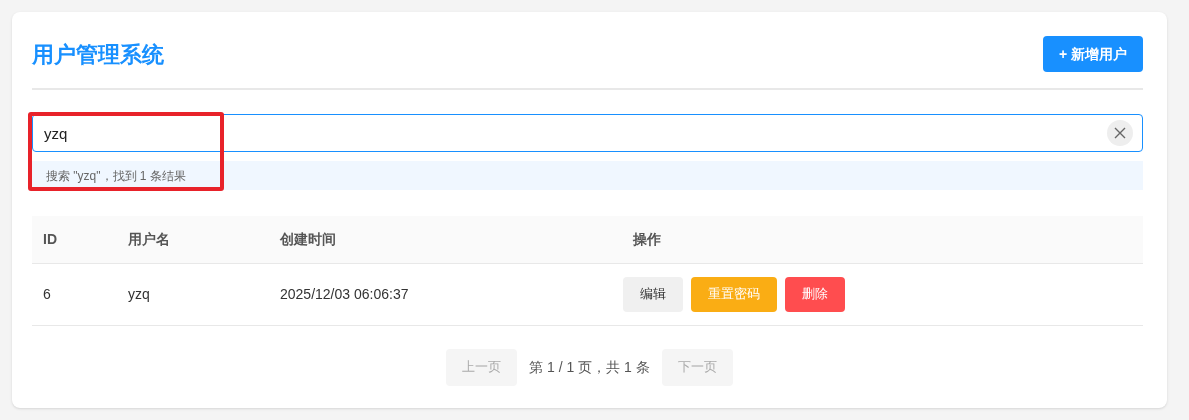 The image size is (1189, 420). What do you see at coordinates (587, 133) in the screenshot?
I see `search-field: yzq` at bounding box center [587, 133].